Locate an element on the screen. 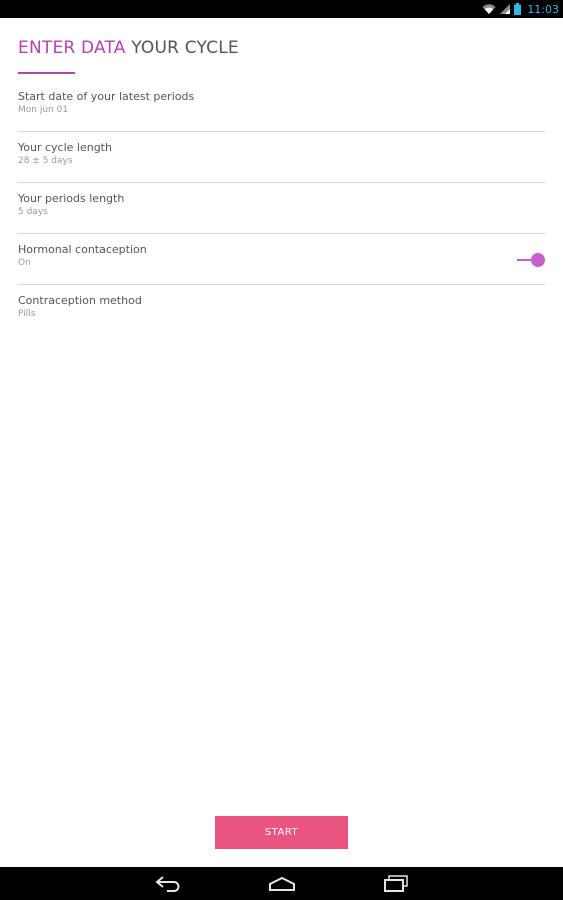 The width and height of the screenshot is (563, 900). setting-value: Pills is located at coordinates (27, 314).